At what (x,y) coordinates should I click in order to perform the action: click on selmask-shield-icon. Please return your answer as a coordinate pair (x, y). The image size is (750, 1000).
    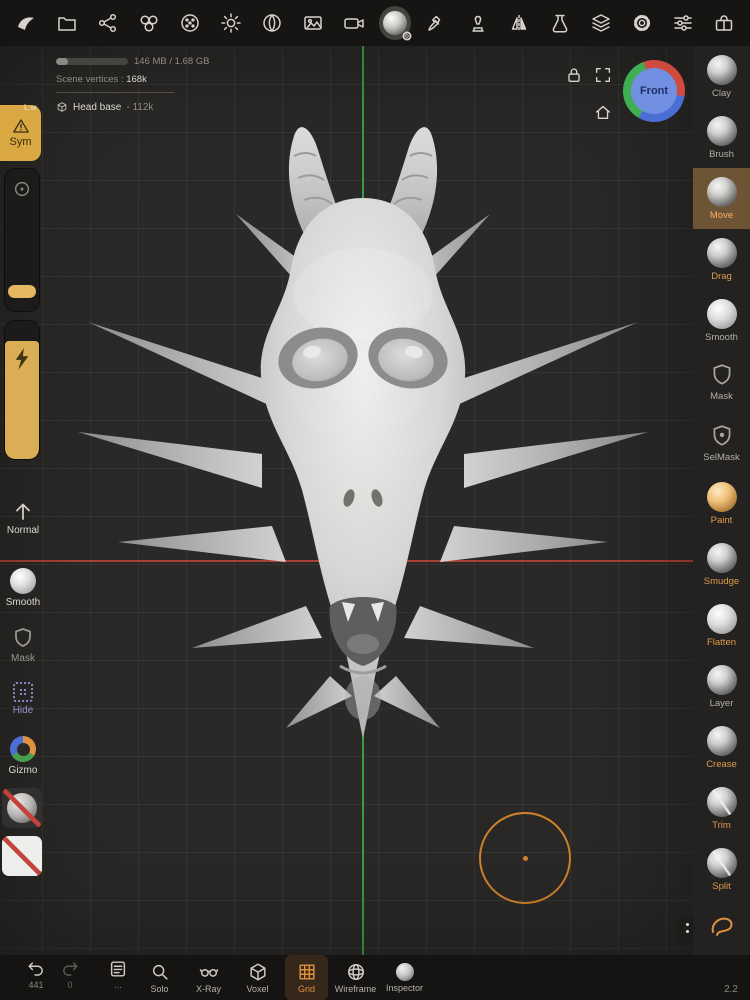
    Looking at the image, I should click on (721, 435).